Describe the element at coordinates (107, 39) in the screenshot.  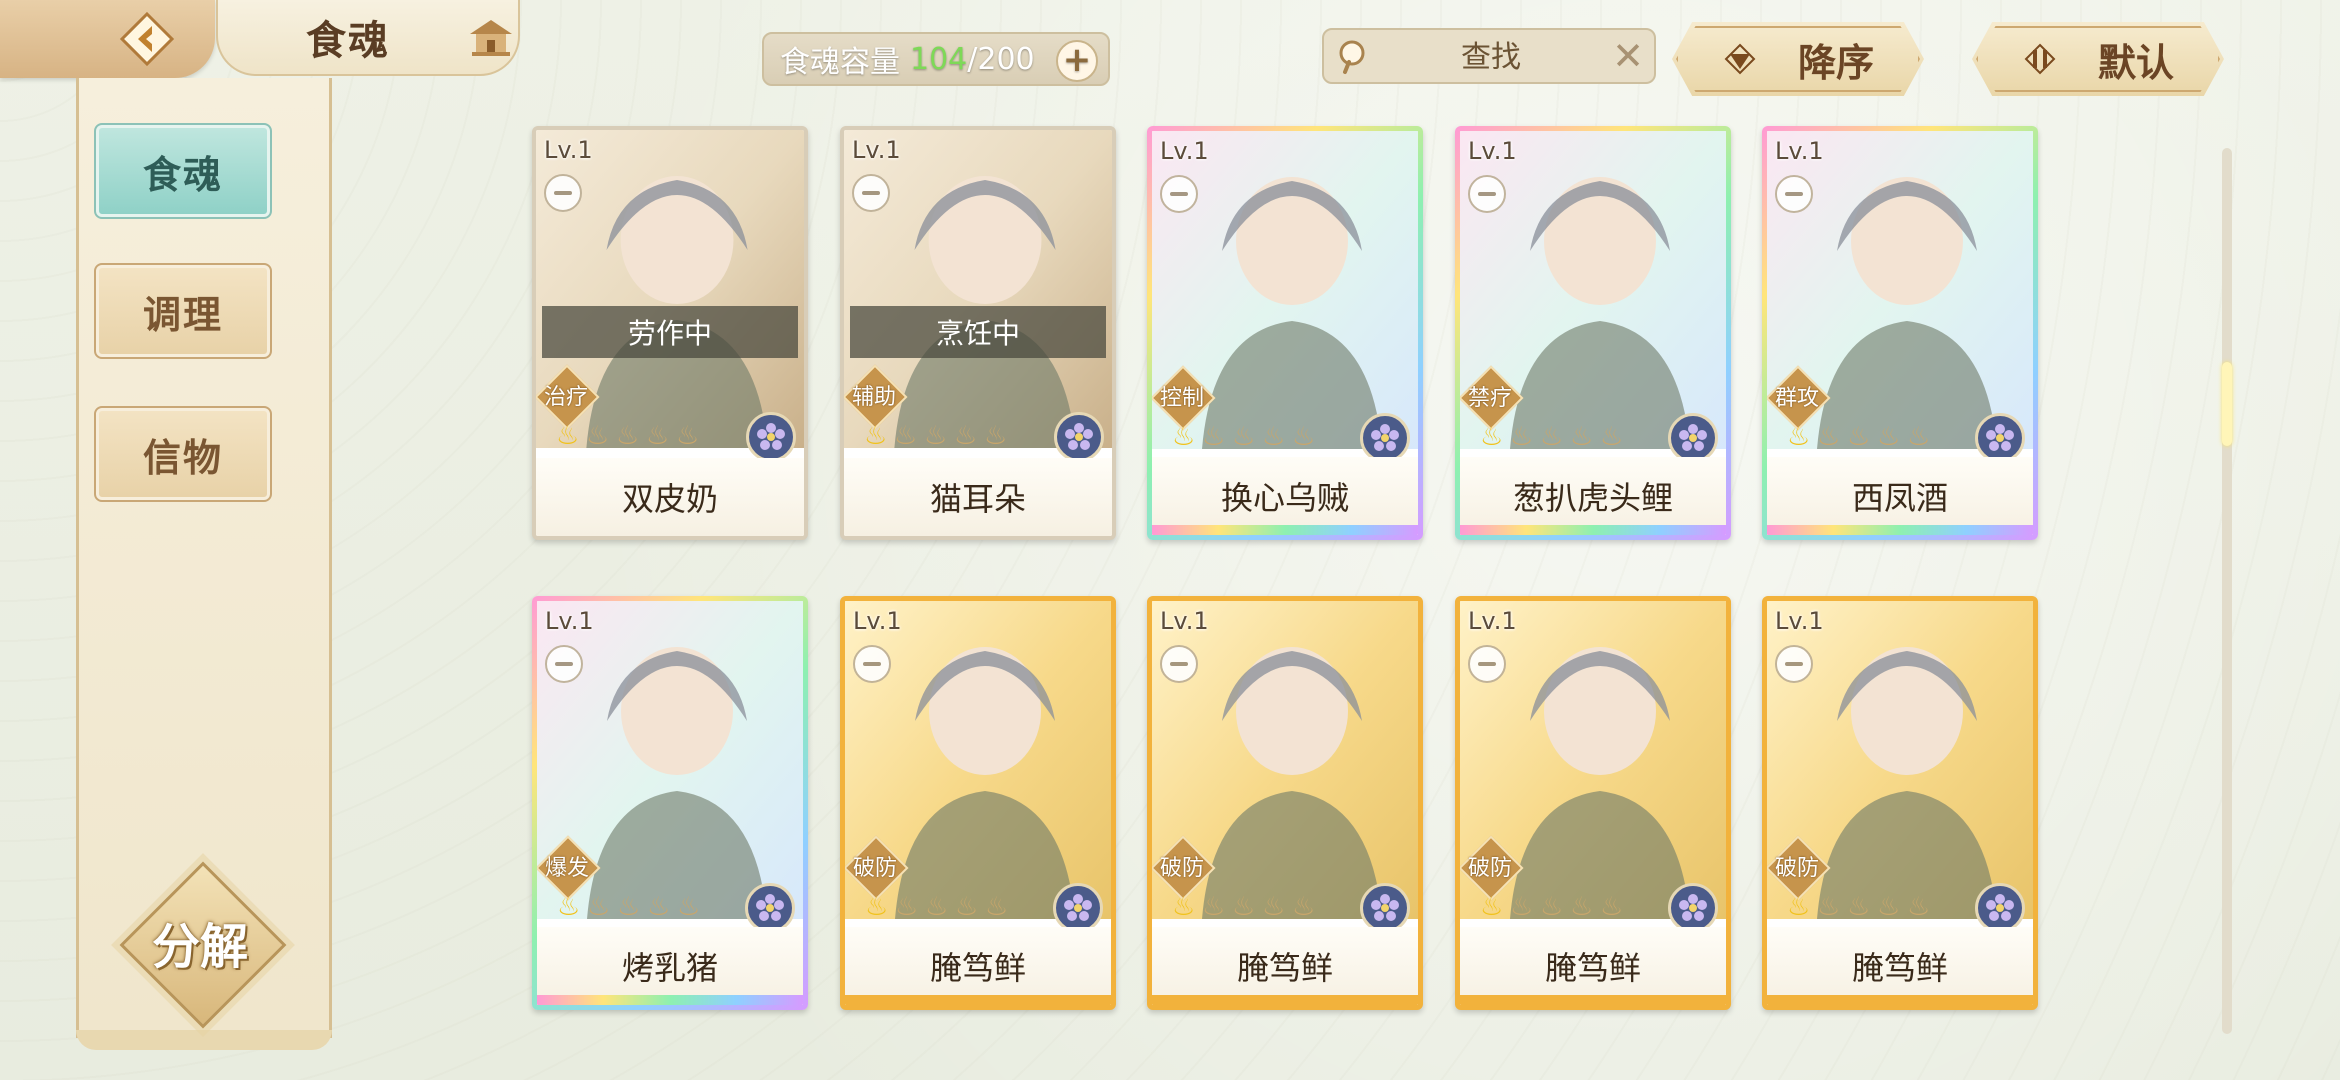
I see `back-tab` at that location.